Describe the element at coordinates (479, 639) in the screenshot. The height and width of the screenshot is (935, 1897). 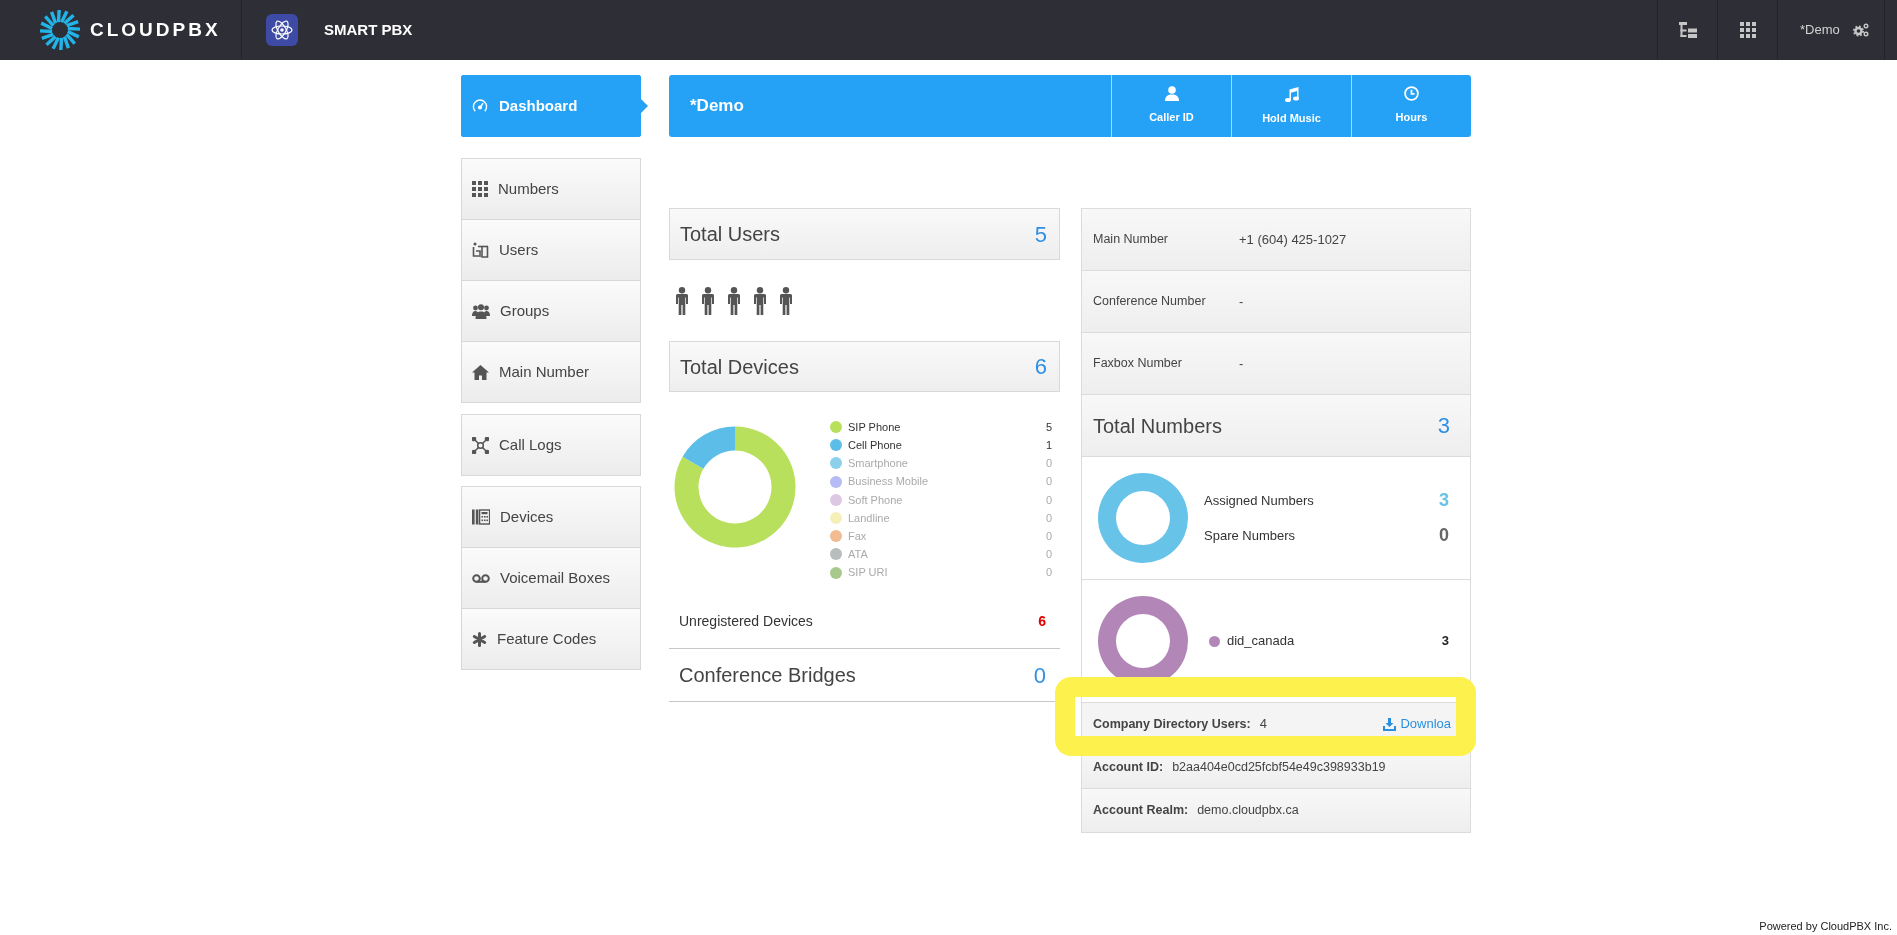
I see `asterisk-icon` at that location.